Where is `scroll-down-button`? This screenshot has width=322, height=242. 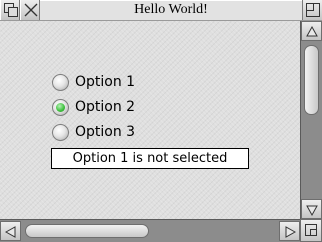
scroll-down-button is located at coordinates (311, 209).